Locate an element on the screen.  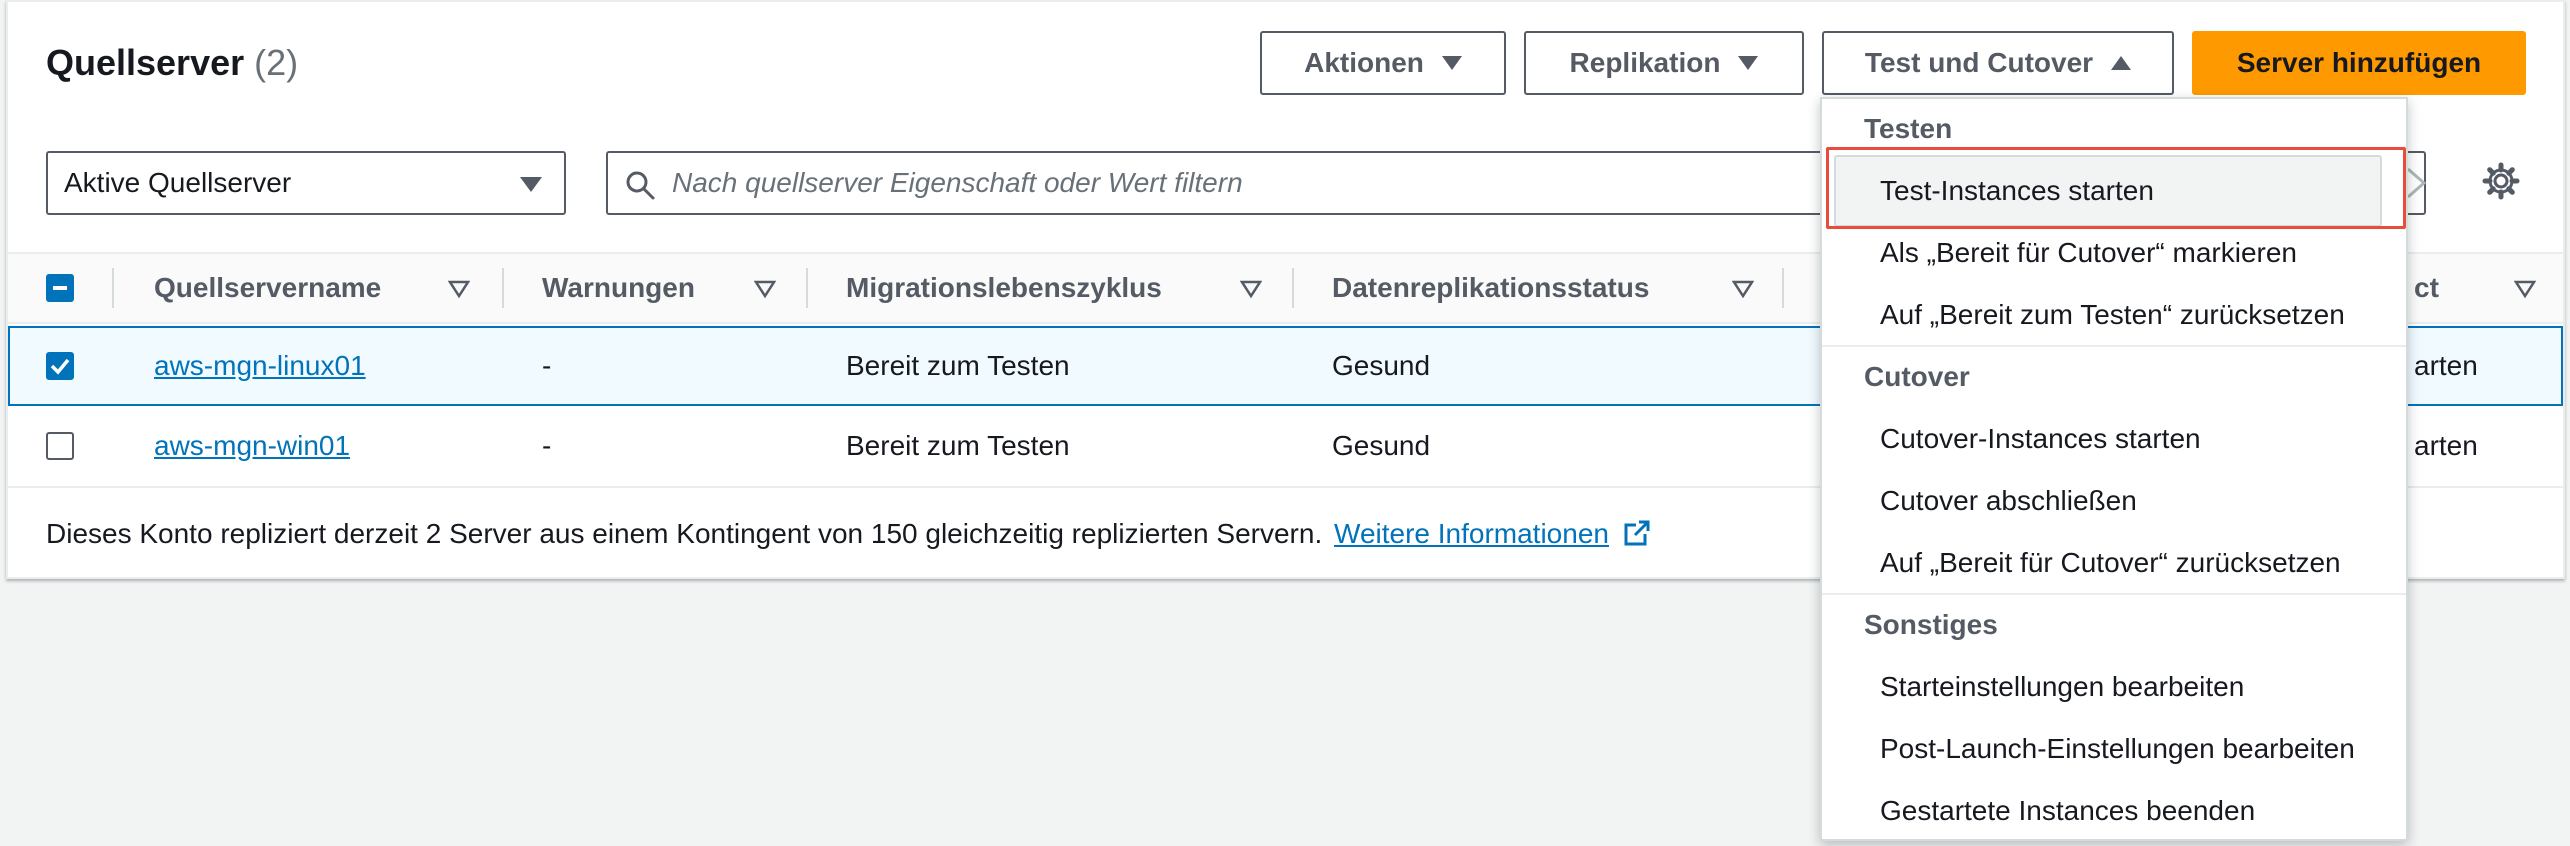
column-header-label: ct is located at coordinates (2426, 287).